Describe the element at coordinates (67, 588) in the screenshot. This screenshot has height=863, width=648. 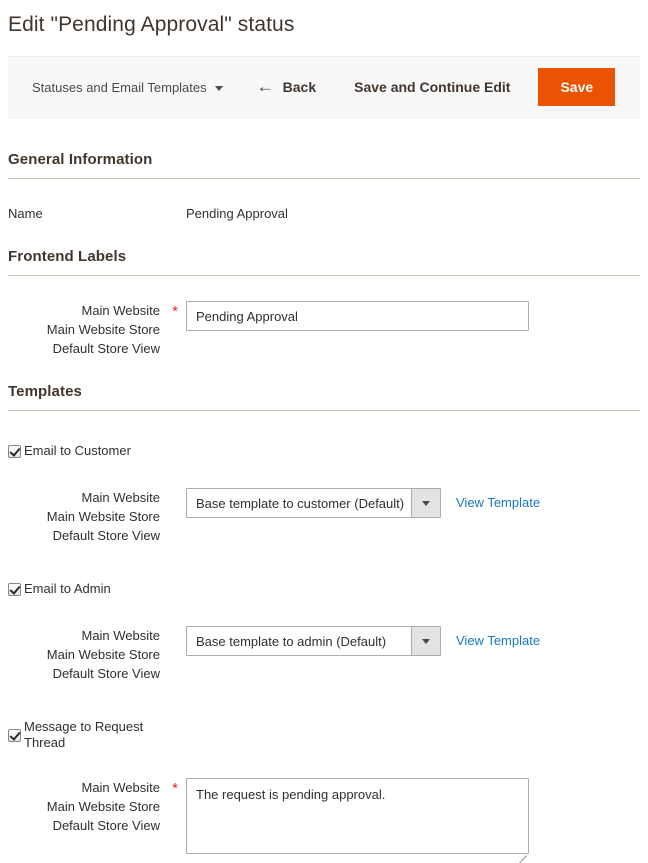
I see `checkbox-label-email-to-admin: Email to Admin` at that location.